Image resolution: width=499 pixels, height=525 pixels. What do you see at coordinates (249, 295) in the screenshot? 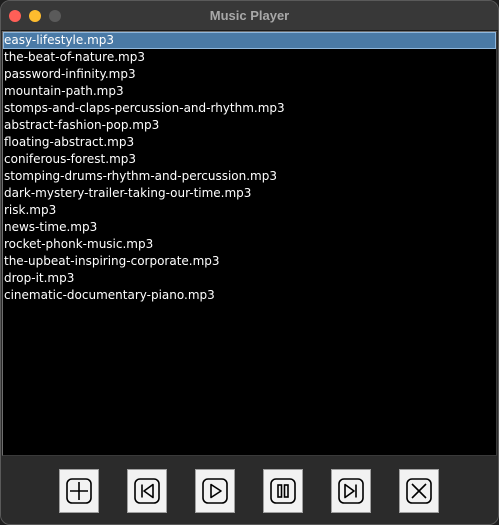
I see `playlist-item: cinematic-documentary-piano.mp3` at bounding box center [249, 295].